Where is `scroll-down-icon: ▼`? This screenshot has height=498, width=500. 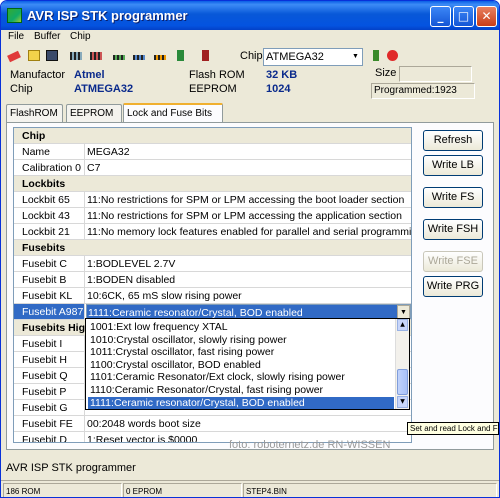 scroll-down-icon: ▼ is located at coordinates (402, 402).